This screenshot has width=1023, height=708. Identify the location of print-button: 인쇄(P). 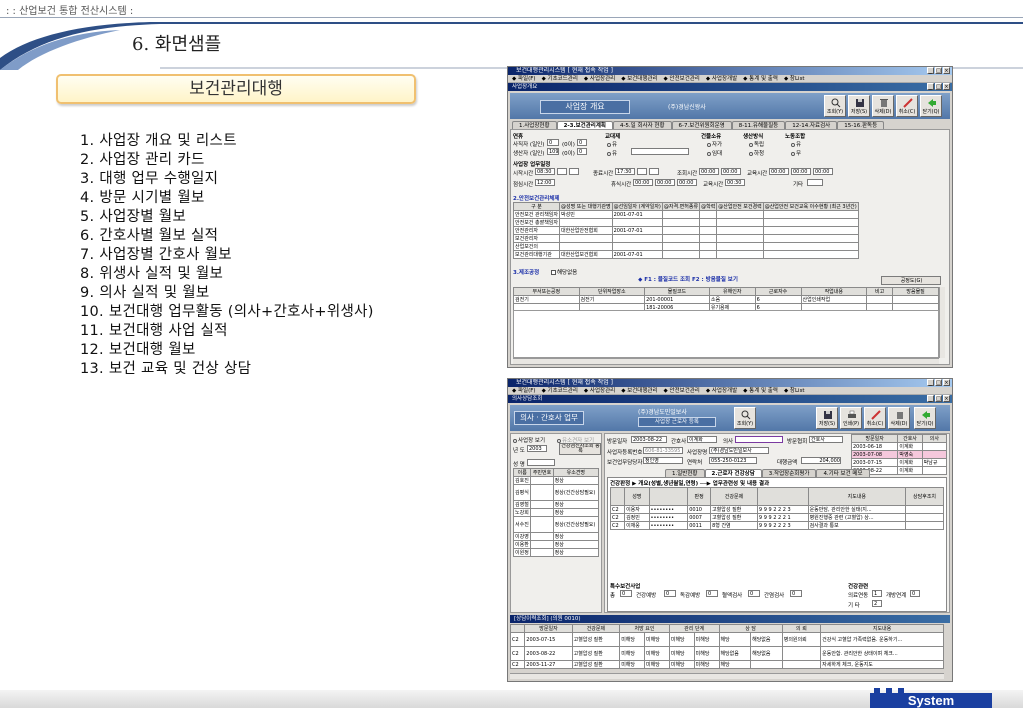
(851, 418).